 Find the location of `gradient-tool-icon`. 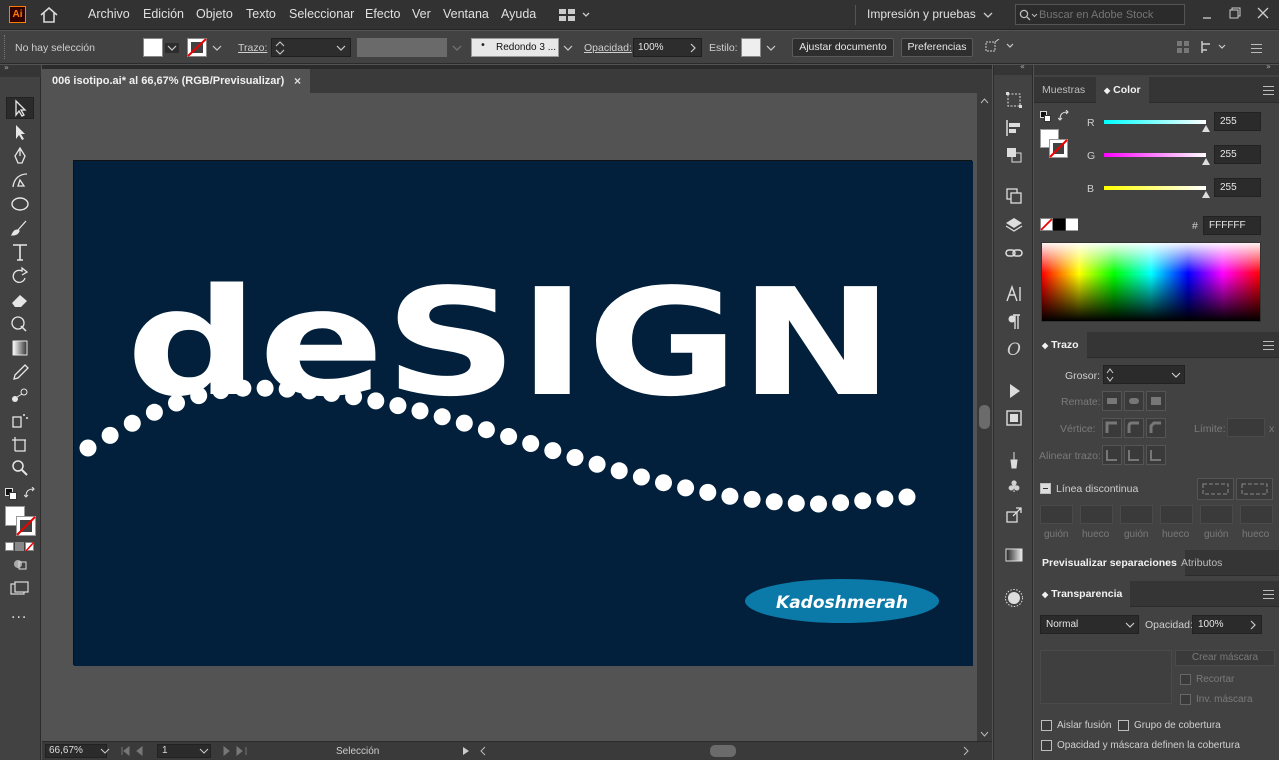

gradient-tool-icon is located at coordinates (20, 348).